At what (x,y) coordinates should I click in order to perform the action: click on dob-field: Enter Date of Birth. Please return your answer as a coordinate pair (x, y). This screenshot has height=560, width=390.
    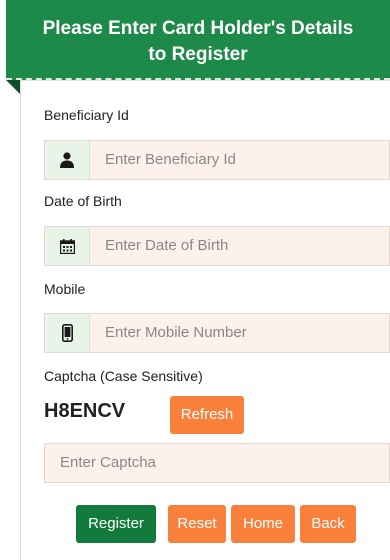
    Looking at the image, I should click on (217, 246).